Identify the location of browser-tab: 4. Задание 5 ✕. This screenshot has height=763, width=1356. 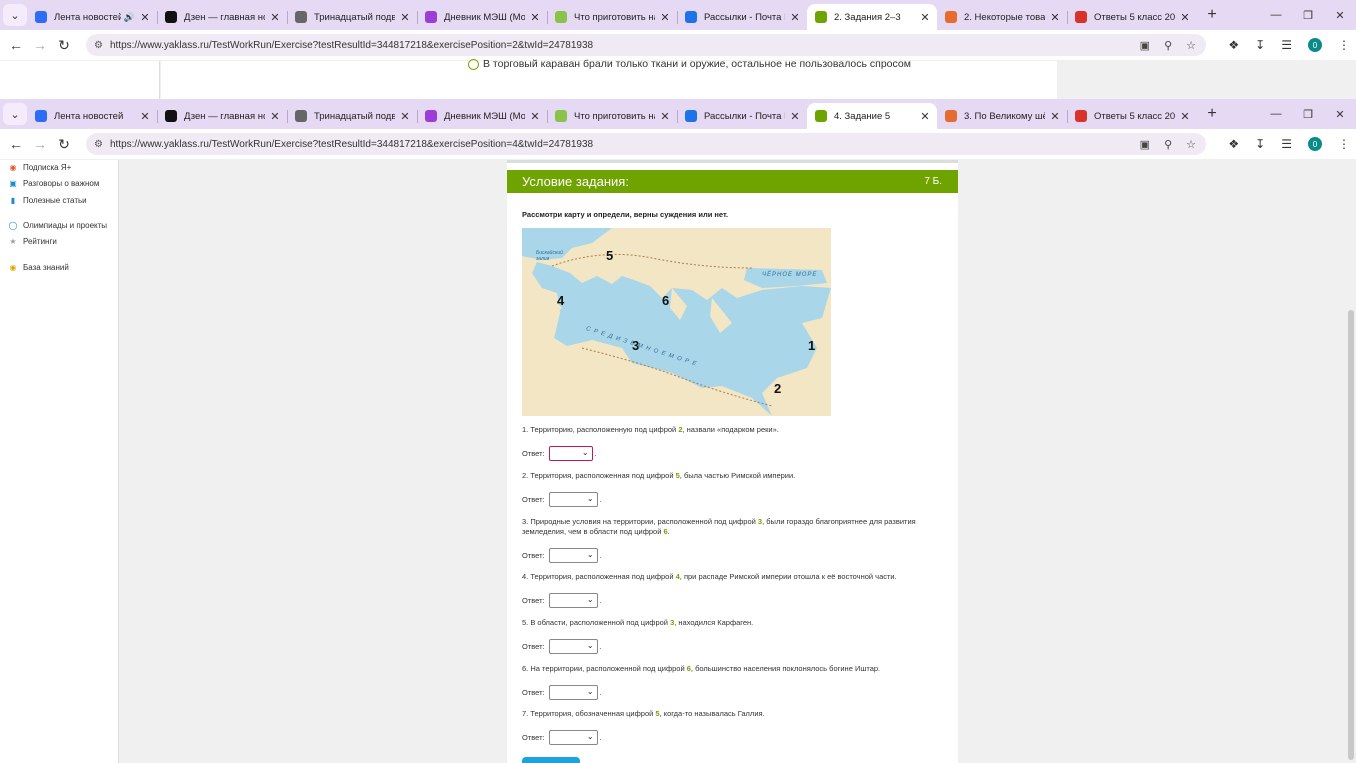
(872, 116).